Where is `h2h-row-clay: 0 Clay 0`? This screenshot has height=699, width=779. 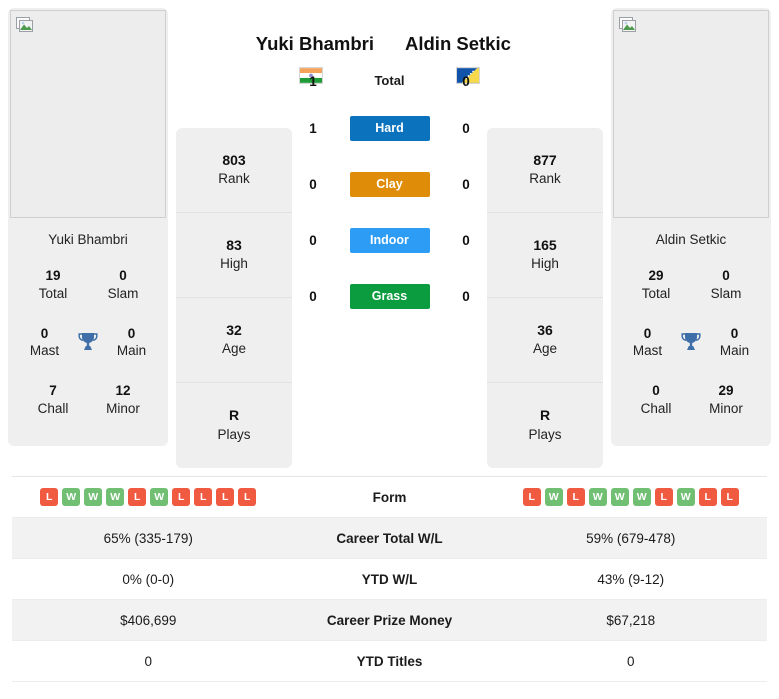 h2h-row-clay: 0 Clay 0 is located at coordinates (389, 184).